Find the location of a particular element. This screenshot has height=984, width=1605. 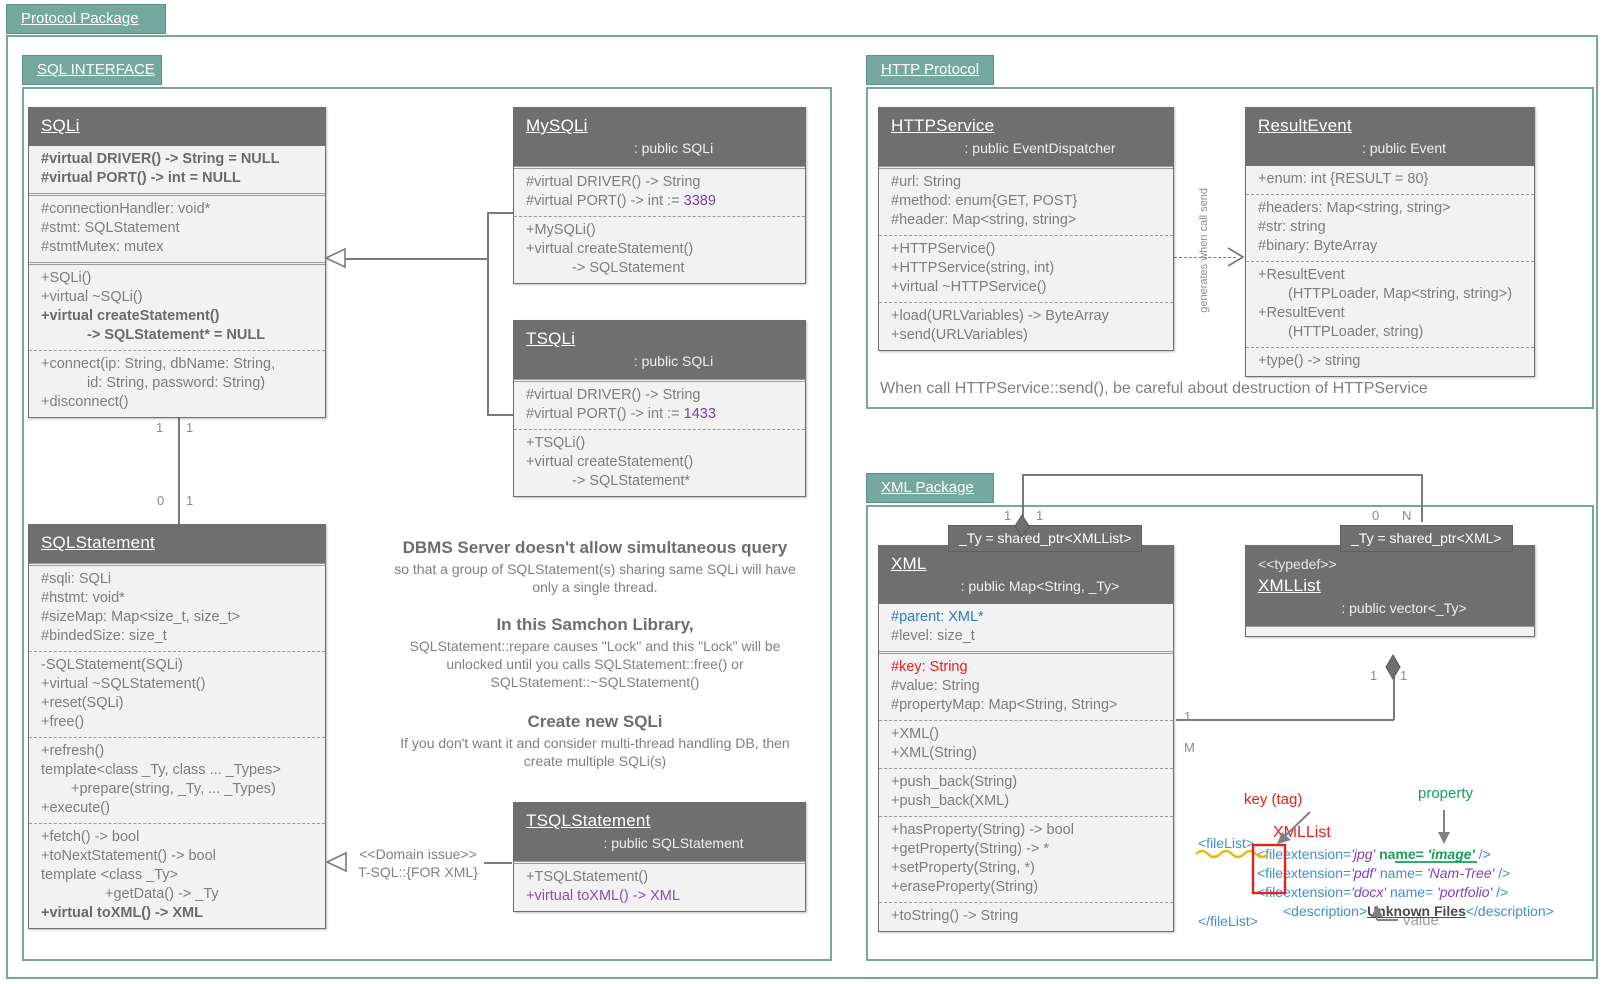

xml-op-setproperty: +setProperty(String, *) is located at coordinates (963, 868).